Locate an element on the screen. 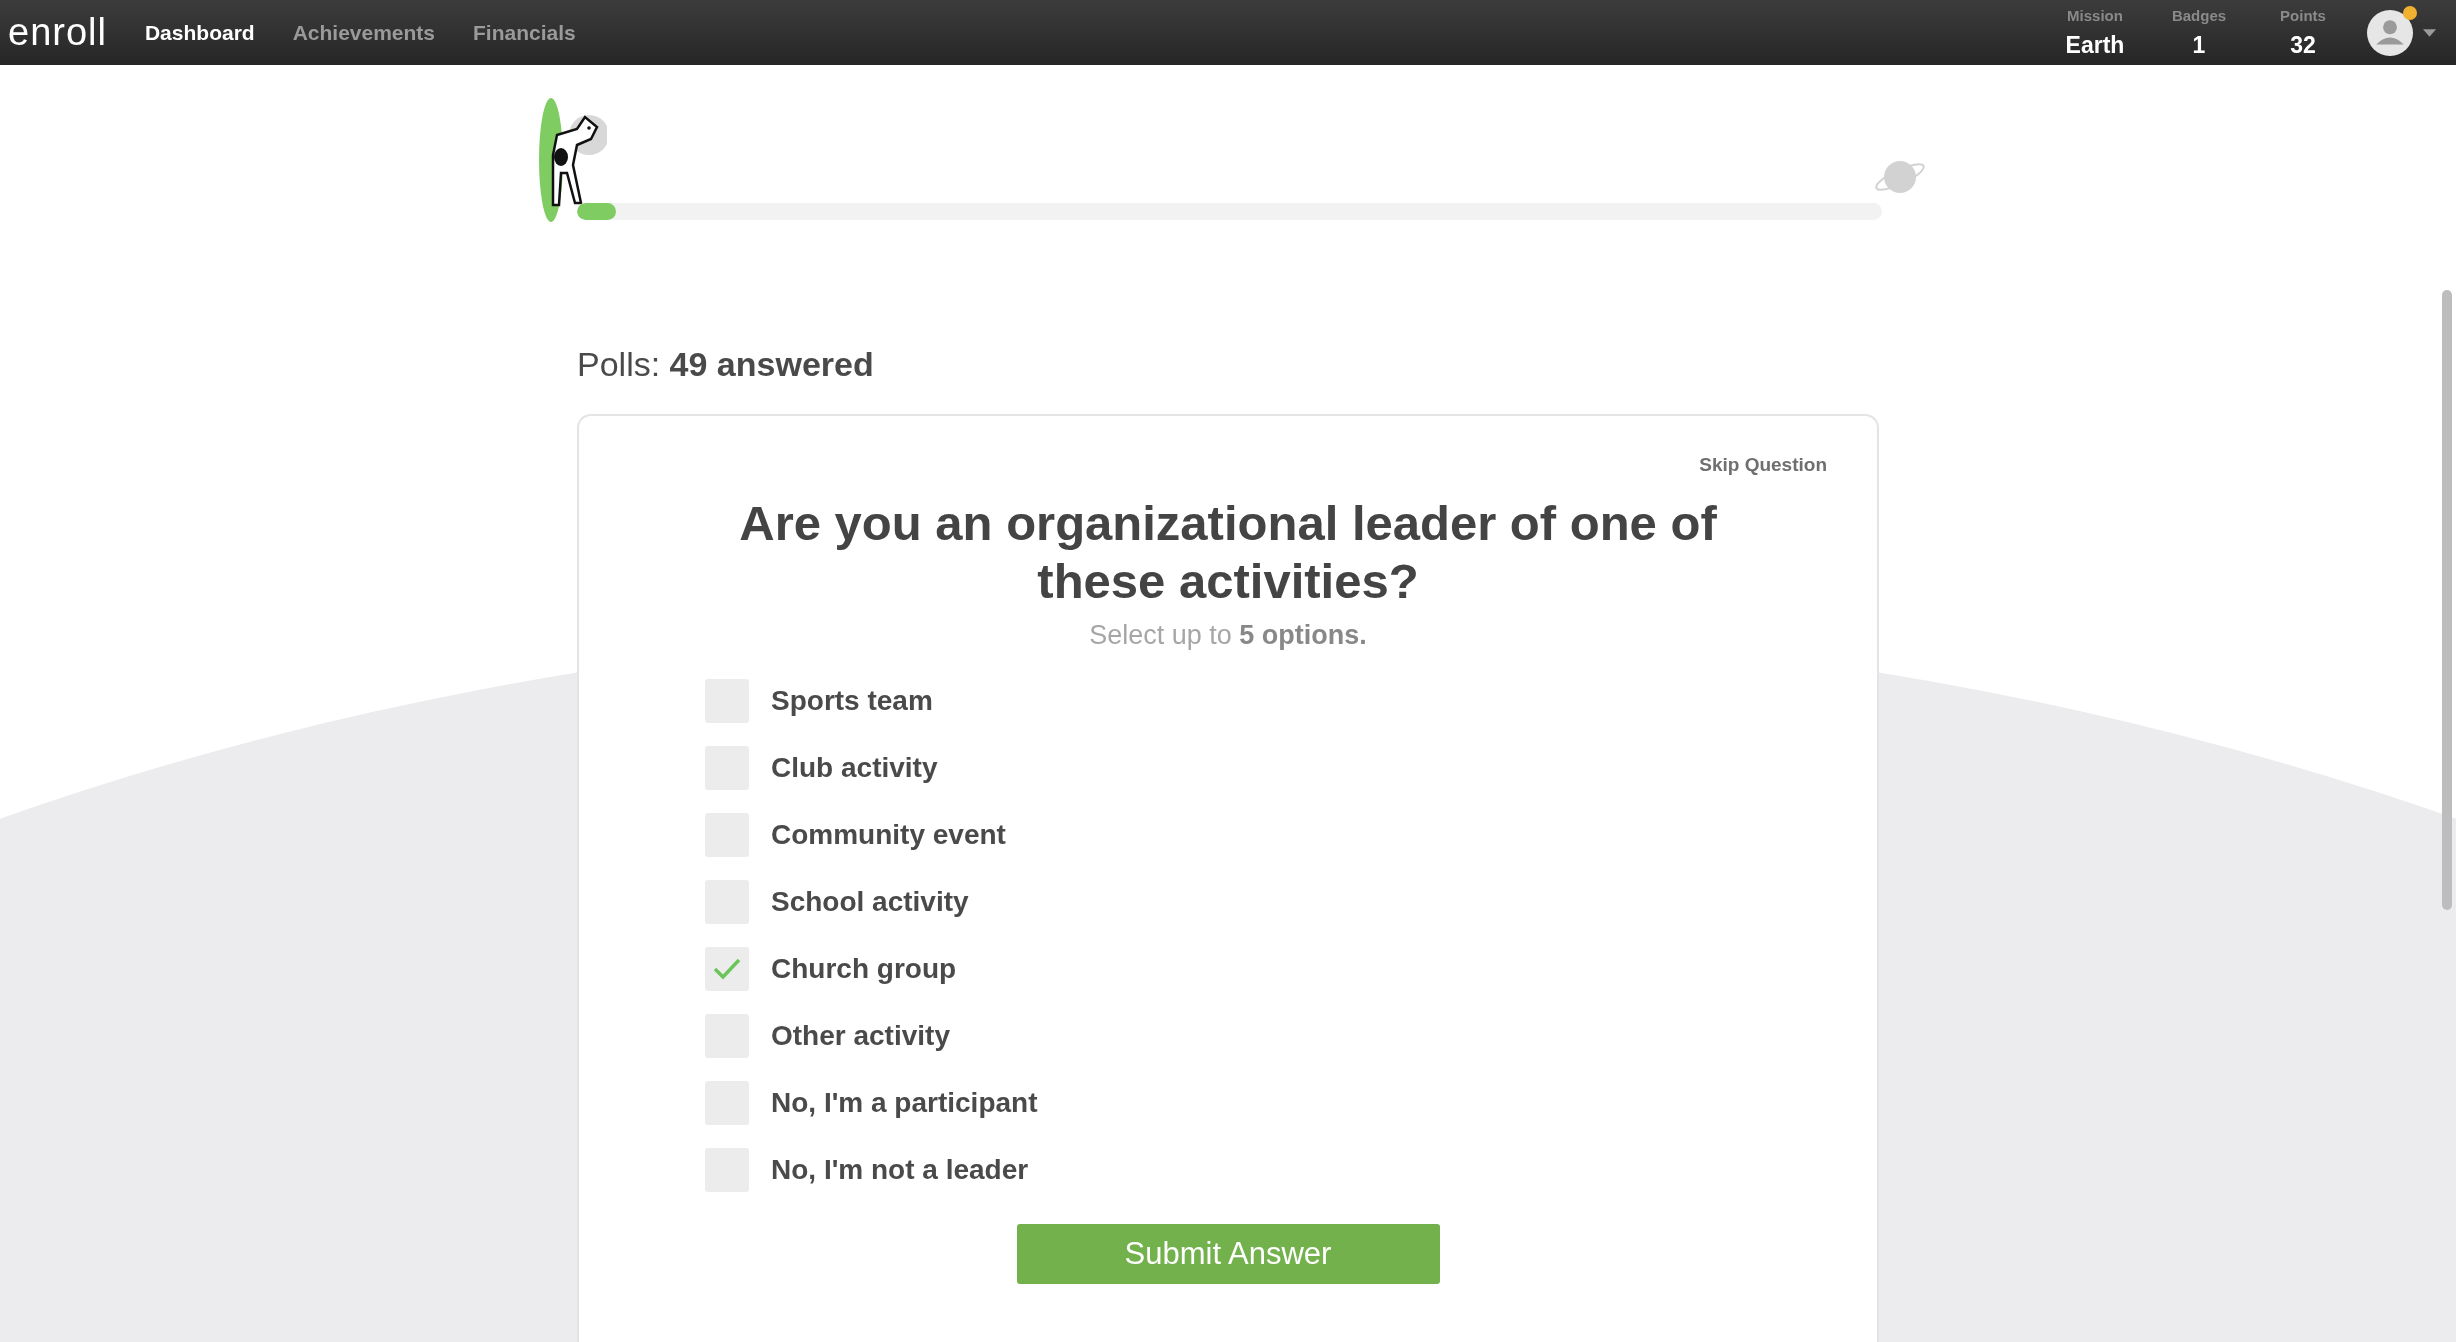 The width and height of the screenshot is (2456, 1342). checkmark-icon is located at coordinates (727, 969).